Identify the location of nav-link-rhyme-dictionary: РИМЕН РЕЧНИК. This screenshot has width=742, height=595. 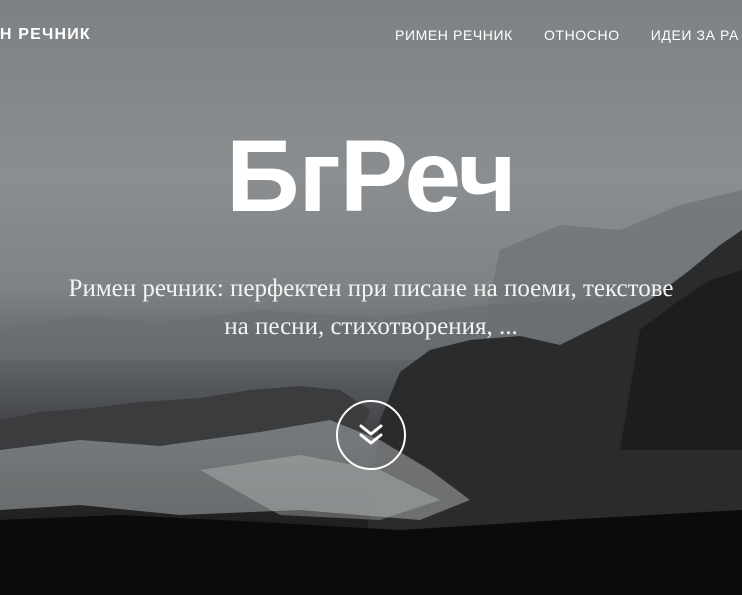
(454, 35).